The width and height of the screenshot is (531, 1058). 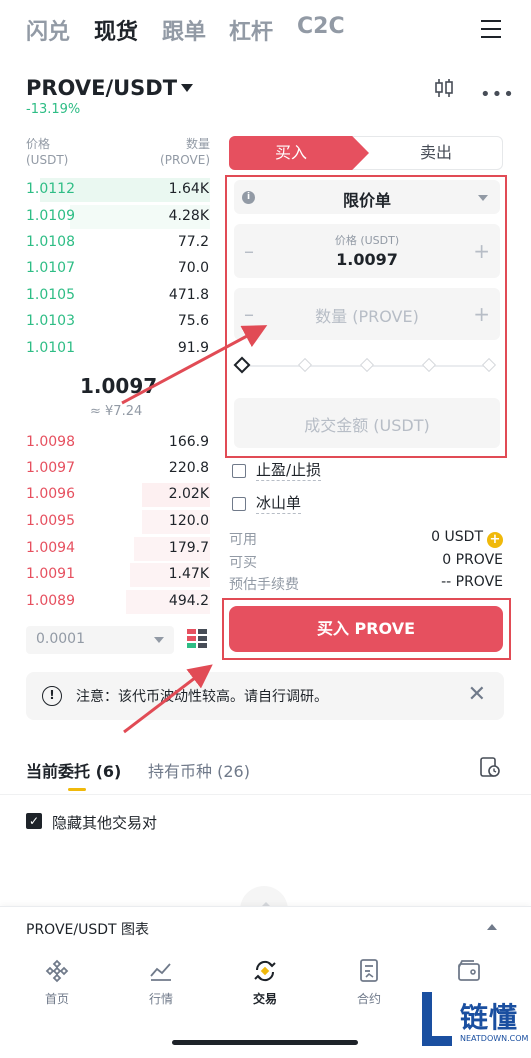 I want to click on pair-symbol: PROVE/USDT, so click(x=101, y=88).